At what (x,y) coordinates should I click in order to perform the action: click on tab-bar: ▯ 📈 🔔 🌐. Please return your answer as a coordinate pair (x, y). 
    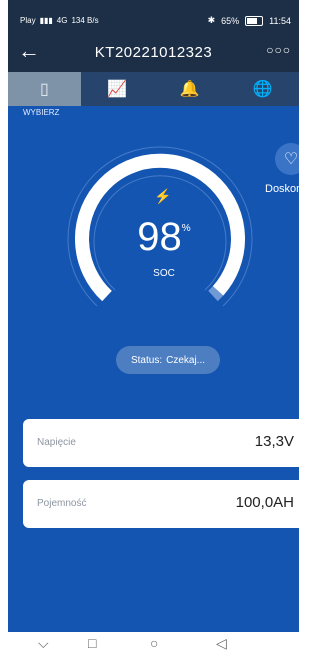
    Looking at the image, I should click on (153, 89).